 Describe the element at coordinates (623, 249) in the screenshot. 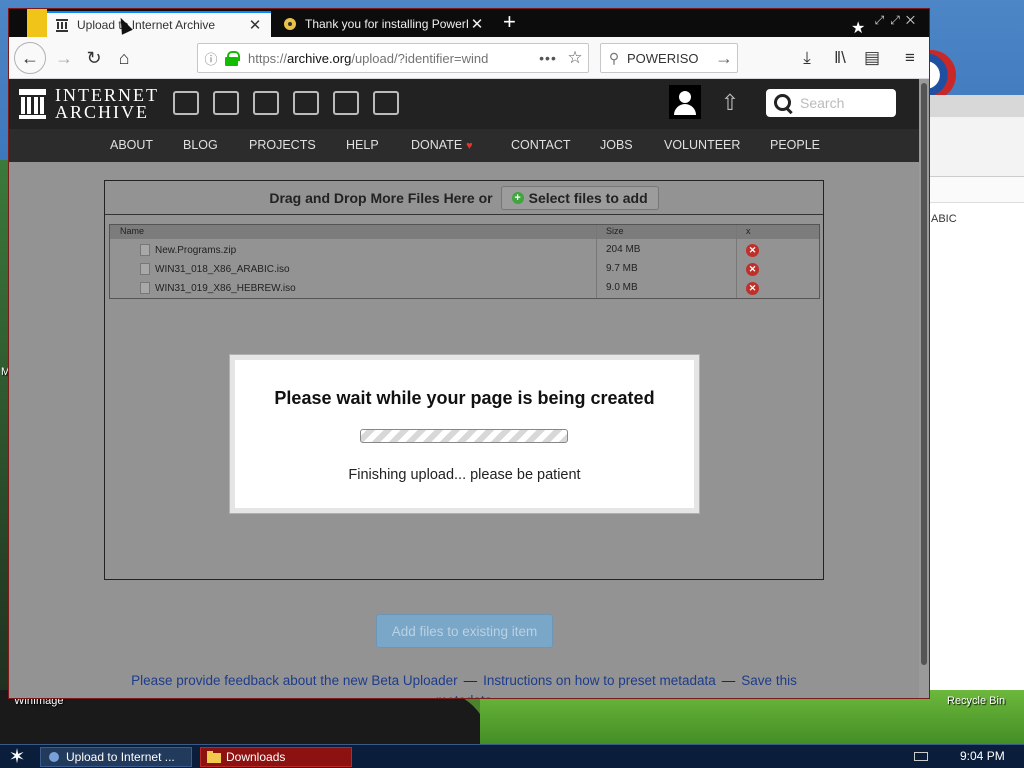

I see `file-size: 204 MB` at that location.